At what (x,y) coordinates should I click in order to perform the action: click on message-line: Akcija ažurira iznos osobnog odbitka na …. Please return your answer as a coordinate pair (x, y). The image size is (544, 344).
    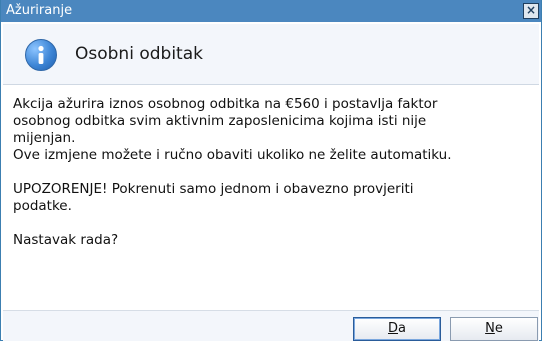
    Looking at the image, I should click on (225, 104).